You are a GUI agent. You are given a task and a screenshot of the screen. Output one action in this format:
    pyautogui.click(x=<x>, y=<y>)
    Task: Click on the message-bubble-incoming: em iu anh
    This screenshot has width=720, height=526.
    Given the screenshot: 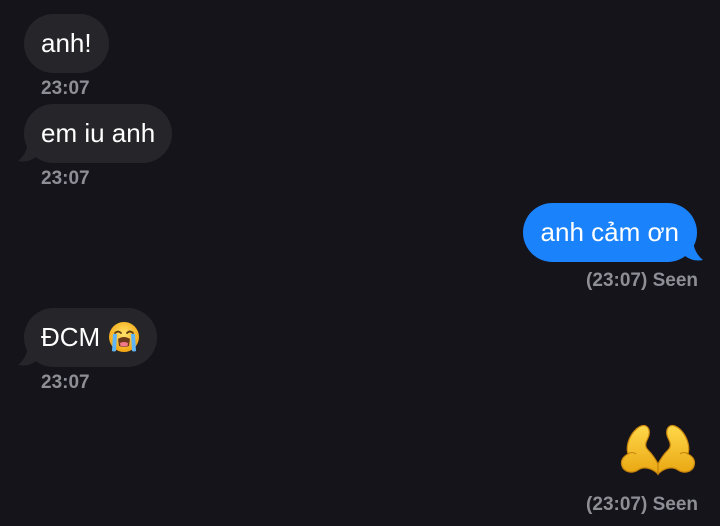 What is the action you would take?
    pyautogui.click(x=98, y=133)
    